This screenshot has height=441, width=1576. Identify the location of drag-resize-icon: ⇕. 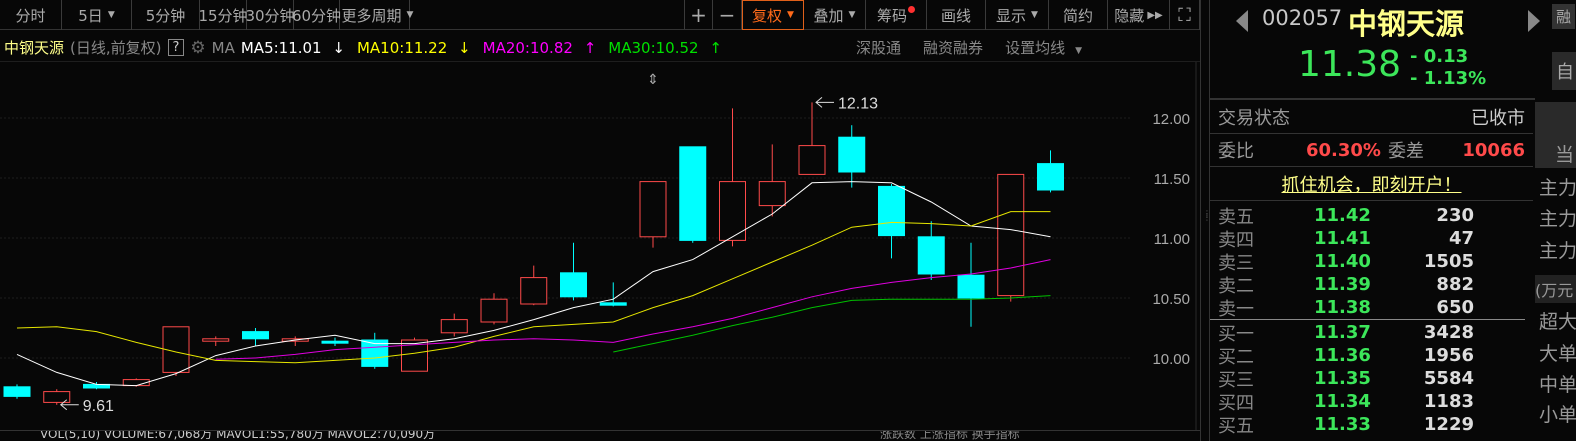
(653, 80).